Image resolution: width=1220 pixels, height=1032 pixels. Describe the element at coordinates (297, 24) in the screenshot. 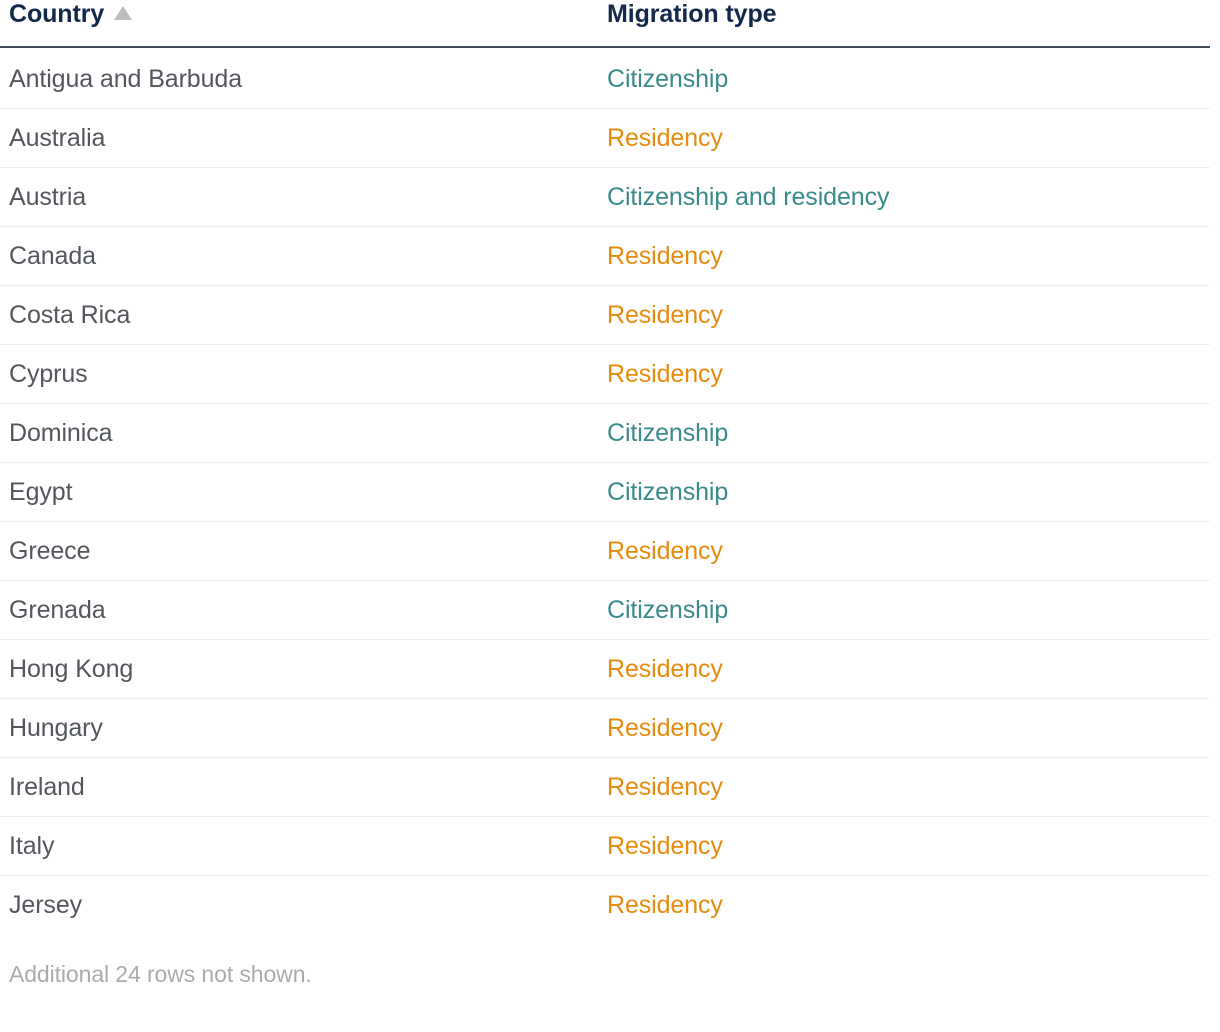

I see `column-header-country: Country` at that location.